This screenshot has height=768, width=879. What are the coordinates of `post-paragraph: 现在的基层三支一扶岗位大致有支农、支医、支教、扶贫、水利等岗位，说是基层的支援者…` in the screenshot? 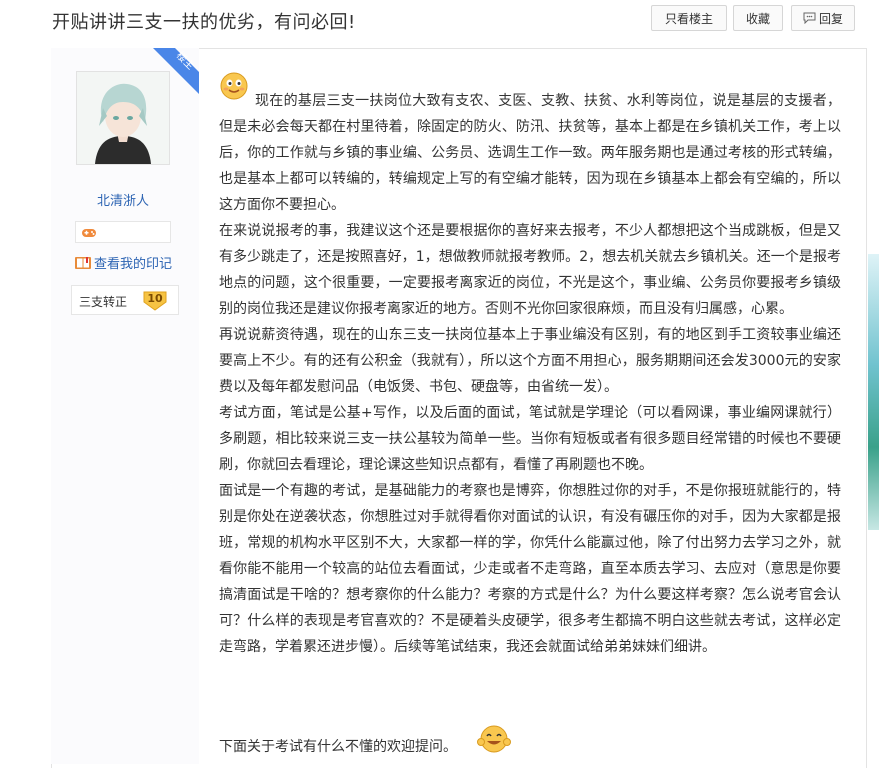 It's located at (530, 153).